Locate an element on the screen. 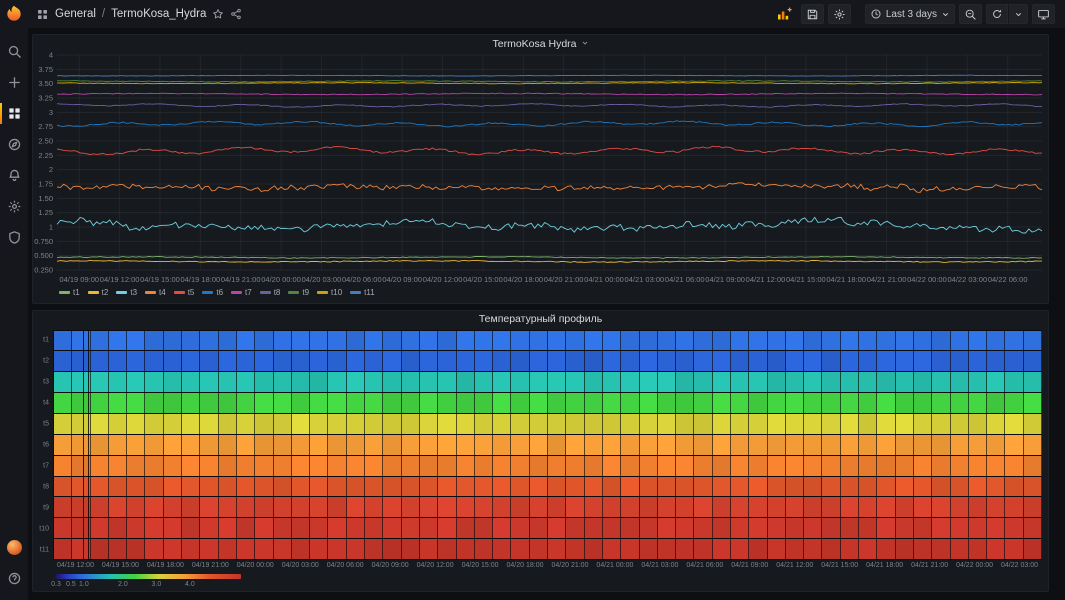 The height and width of the screenshot is (600, 1065). legend-item-t2: t2 is located at coordinates (97, 292).